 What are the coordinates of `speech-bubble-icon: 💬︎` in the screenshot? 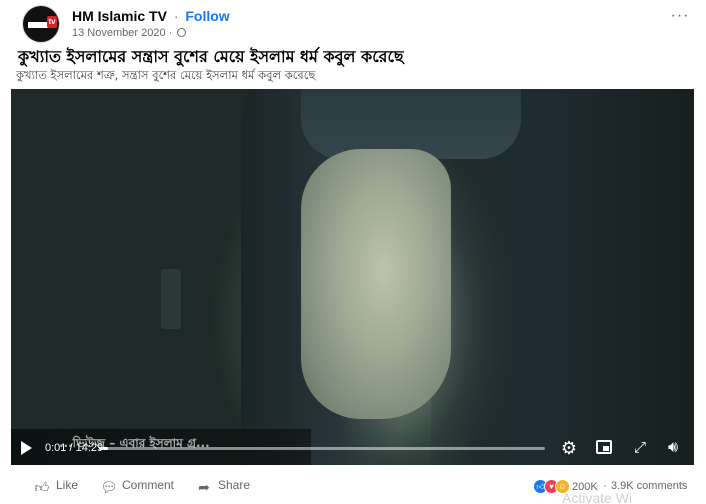 It's located at (109, 487).